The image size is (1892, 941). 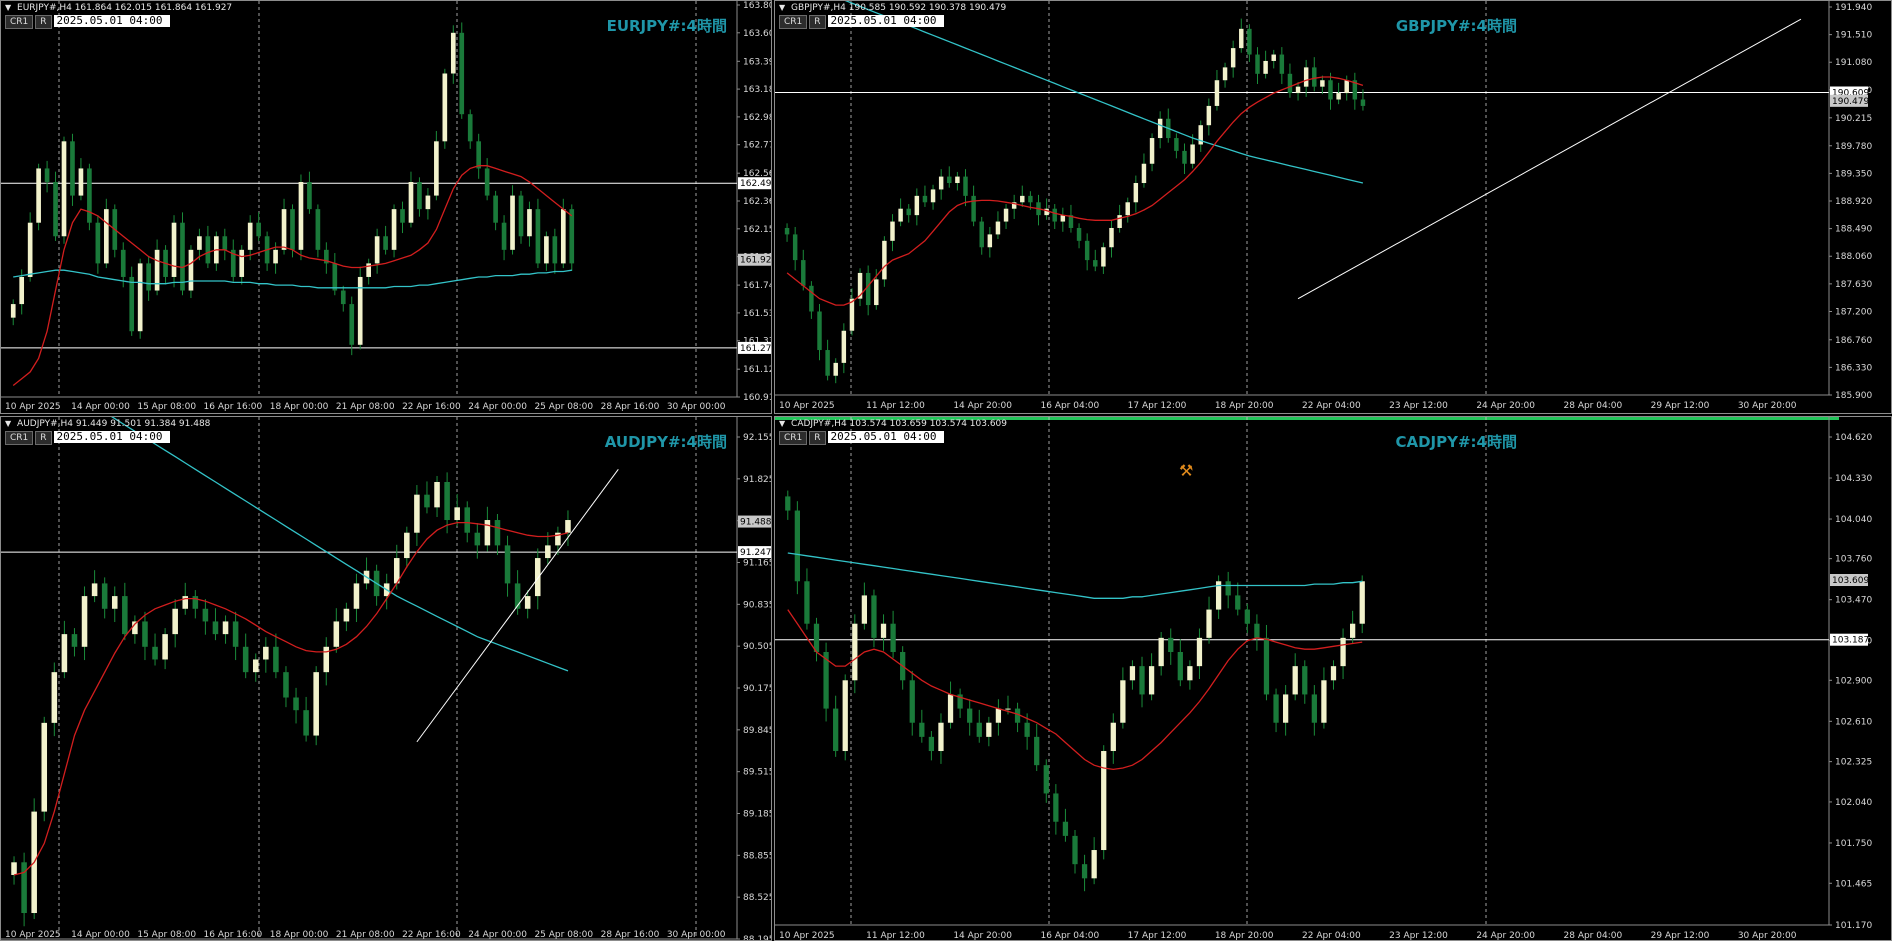 I want to click on price-tick-label: 89.845, so click(x=757, y=731).